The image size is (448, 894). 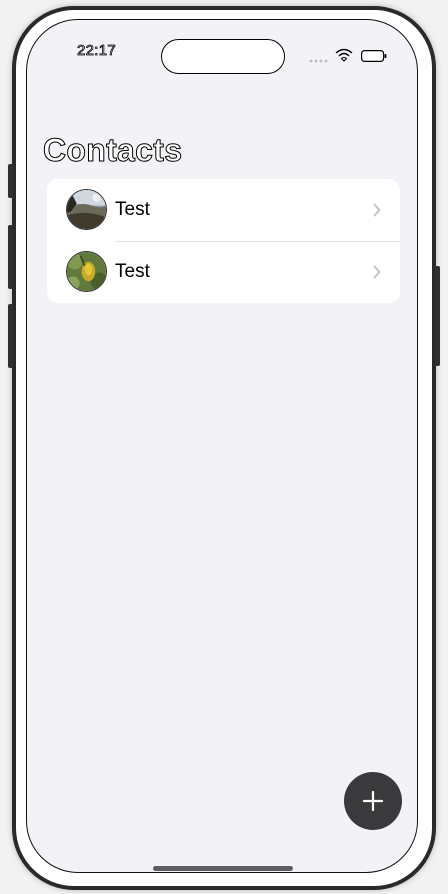 What do you see at coordinates (97, 51) in the screenshot?
I see `status-time: 22:17` at bounding box center [97, 51].